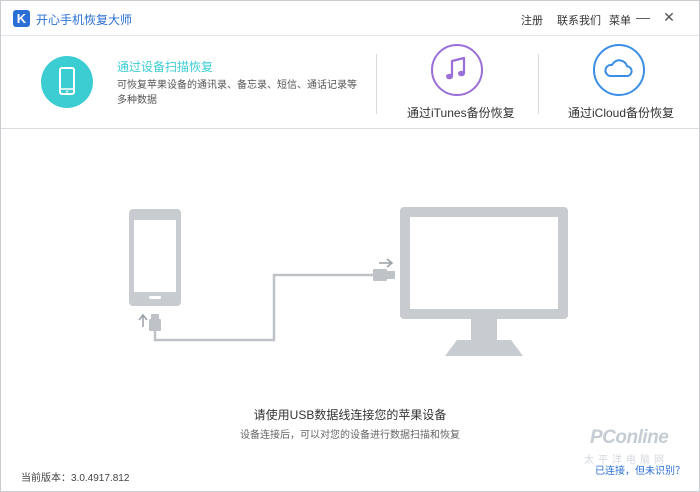 The height and width of the screenshot is (492, 700). I want to click on menu-link: 菜单, so click(620, 20).